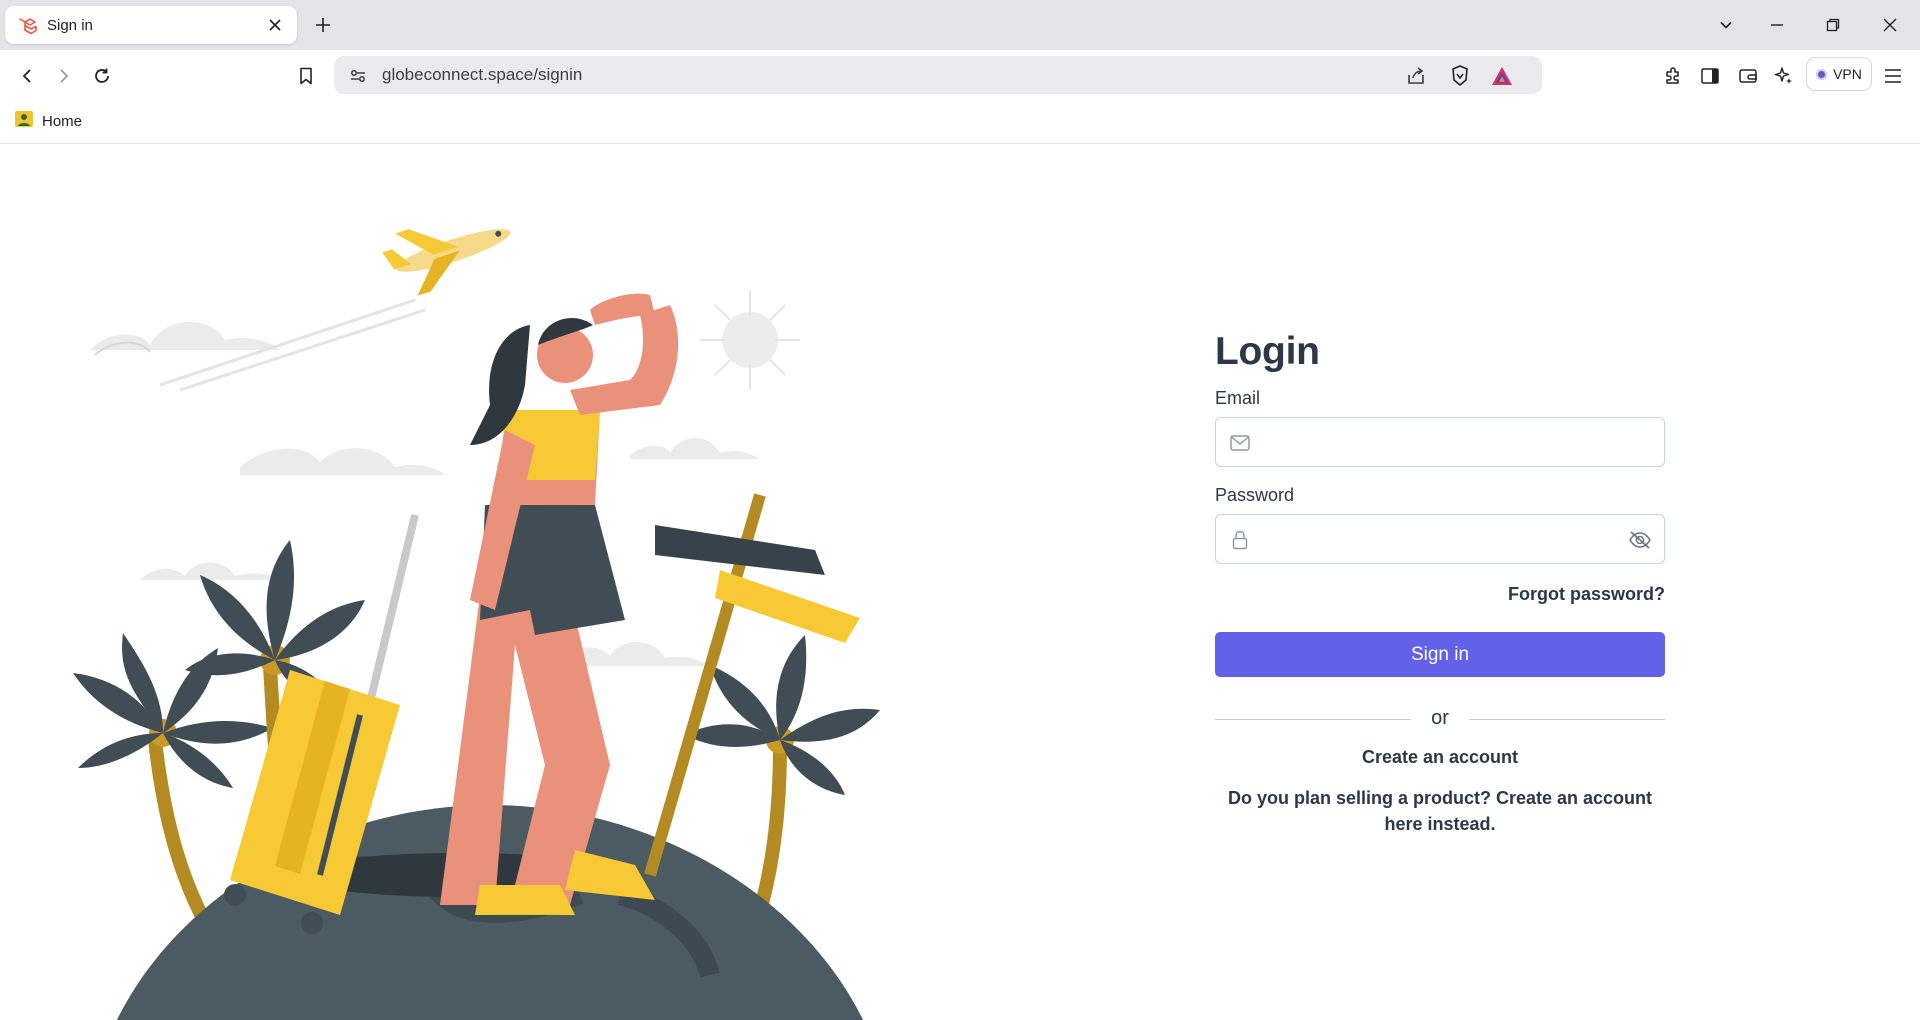 Image resolution: width=1920 pixels, height=1020 pixels. What do you see at coordinates (482, 74) in the screenshot?
I see `address-url: globeconnect.space/signin` at bounding box center [482, 74].